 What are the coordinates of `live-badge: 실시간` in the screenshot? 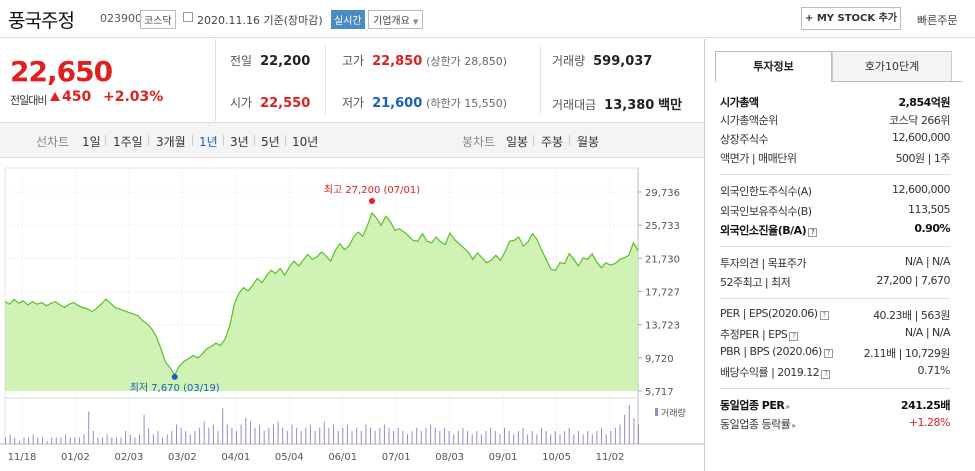 It's located at (348, 19).